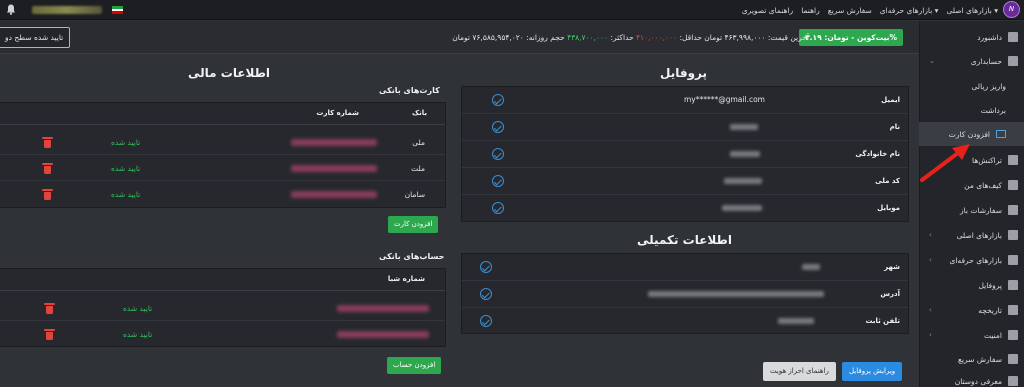  What do you see at coordinates (11, 9) in the screenshot?
I see `bell-icon` at bounding box center [11, 9].